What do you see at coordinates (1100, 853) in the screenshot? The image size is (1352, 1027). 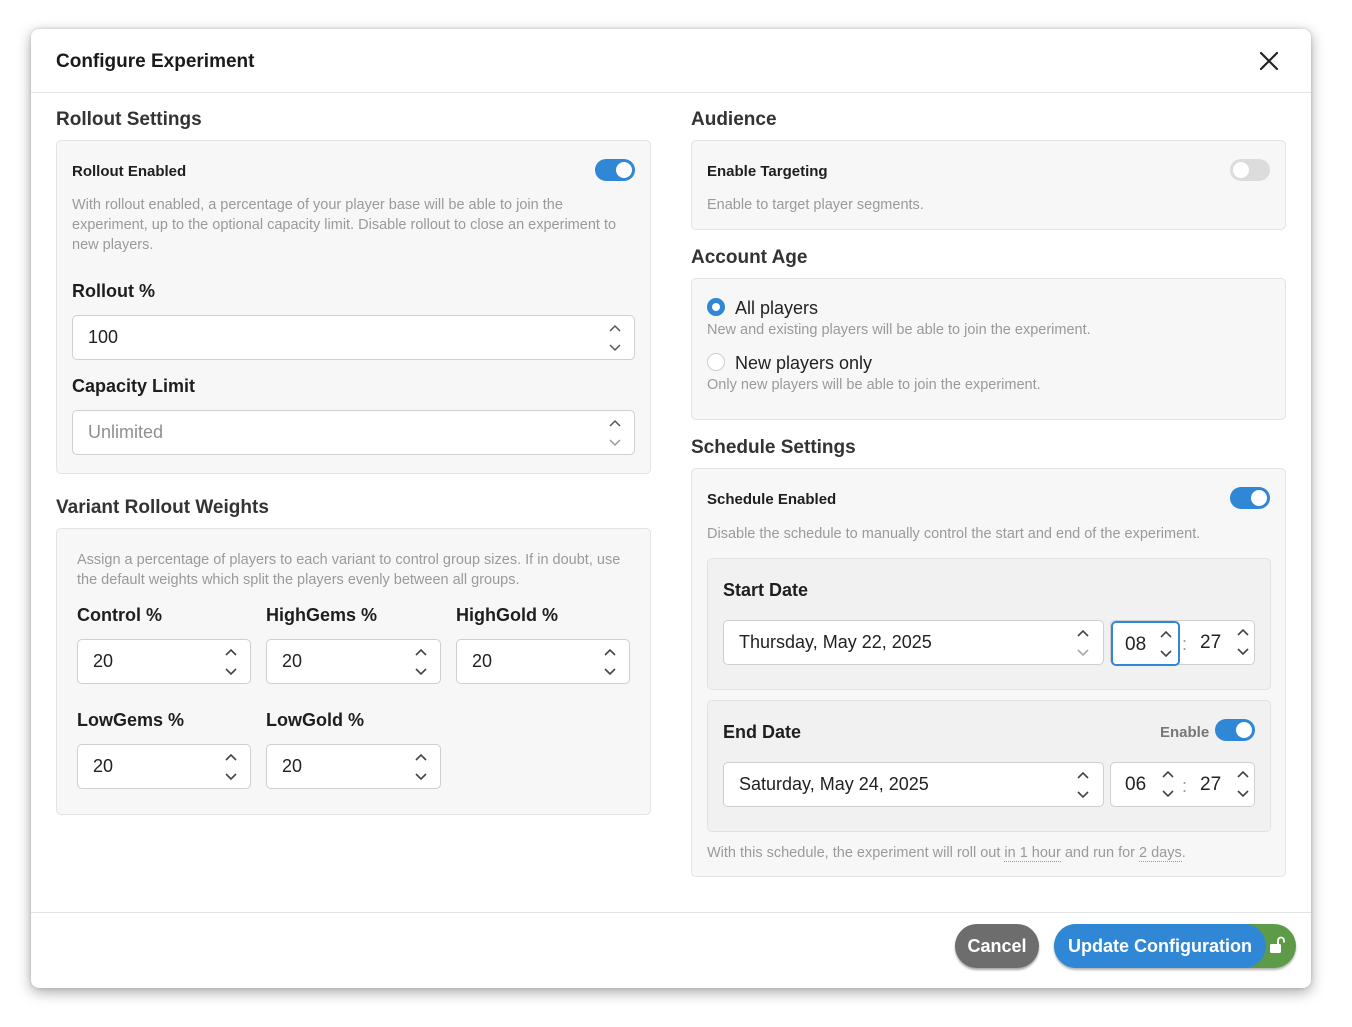 I see `schedule-summary-middle: and run for` at bounding box center [1100, 853].